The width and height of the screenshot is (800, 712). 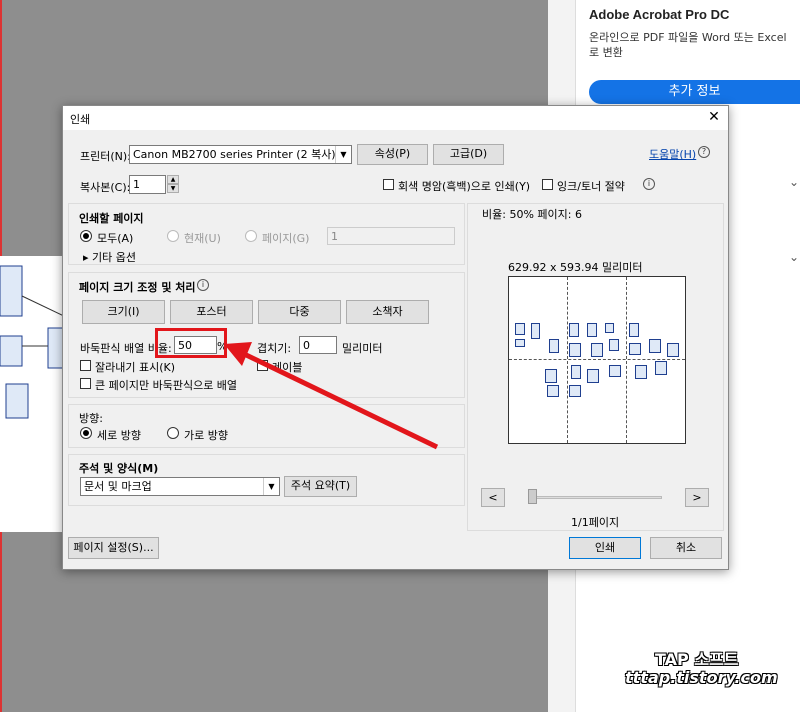 What do you see at coordinates (595, 497) in the screenshot?
I see `preview-slider-track` at bounding box center [595, 497].